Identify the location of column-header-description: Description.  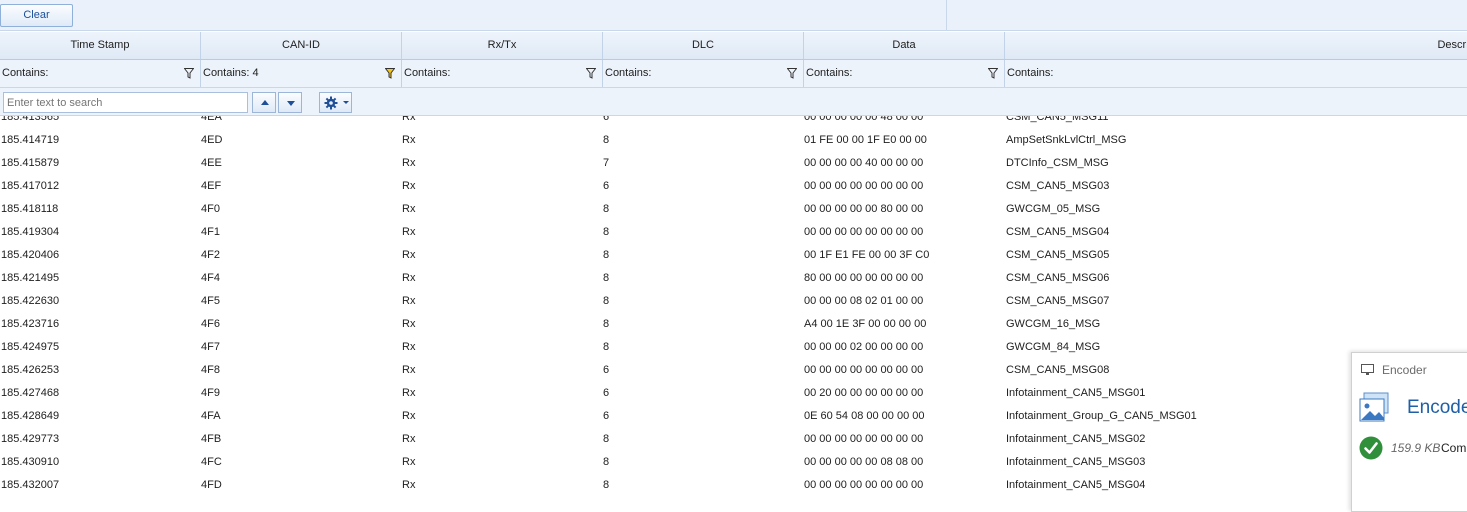
(1236, 45).